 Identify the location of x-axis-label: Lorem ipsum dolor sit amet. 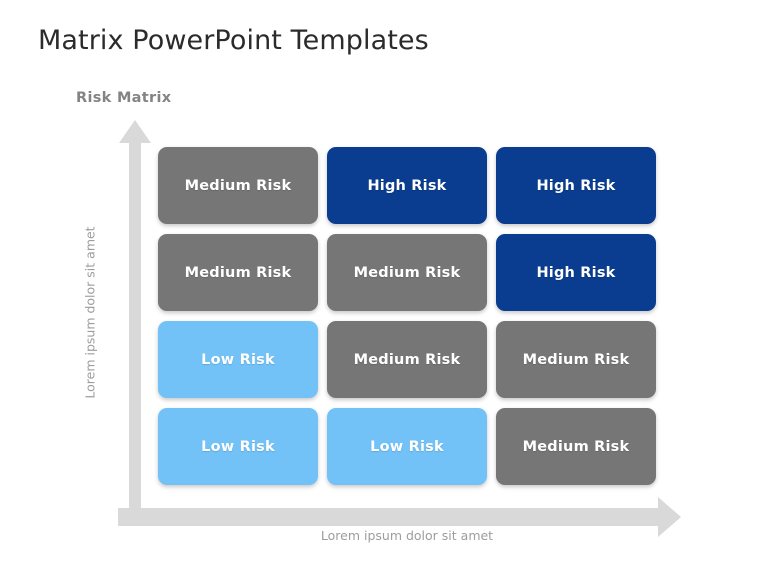
(407, 535).